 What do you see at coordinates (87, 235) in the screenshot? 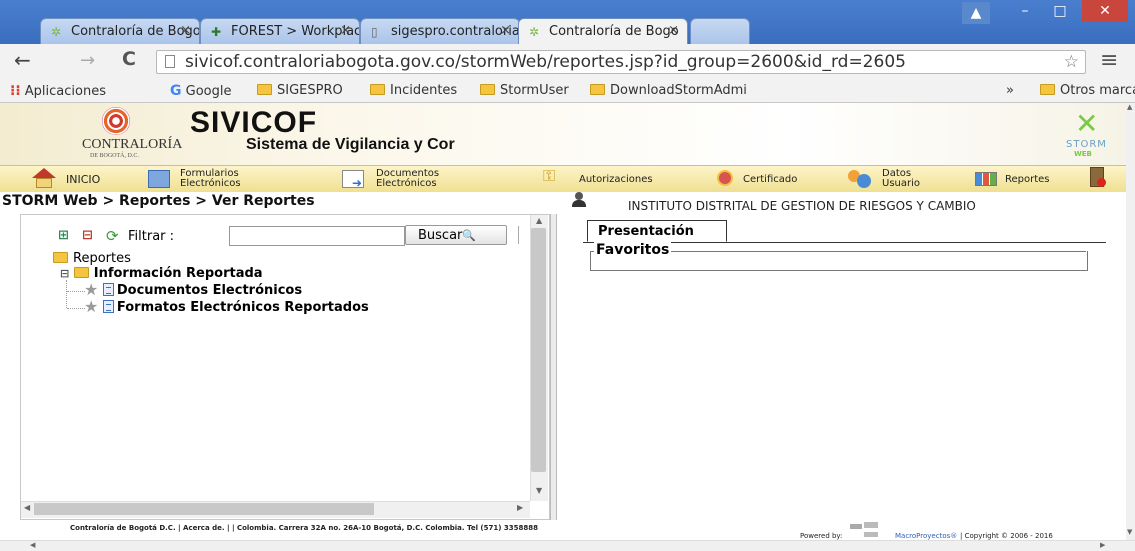
I see `collapse-all-icon: ⊟` at bounding box center [87, 235].